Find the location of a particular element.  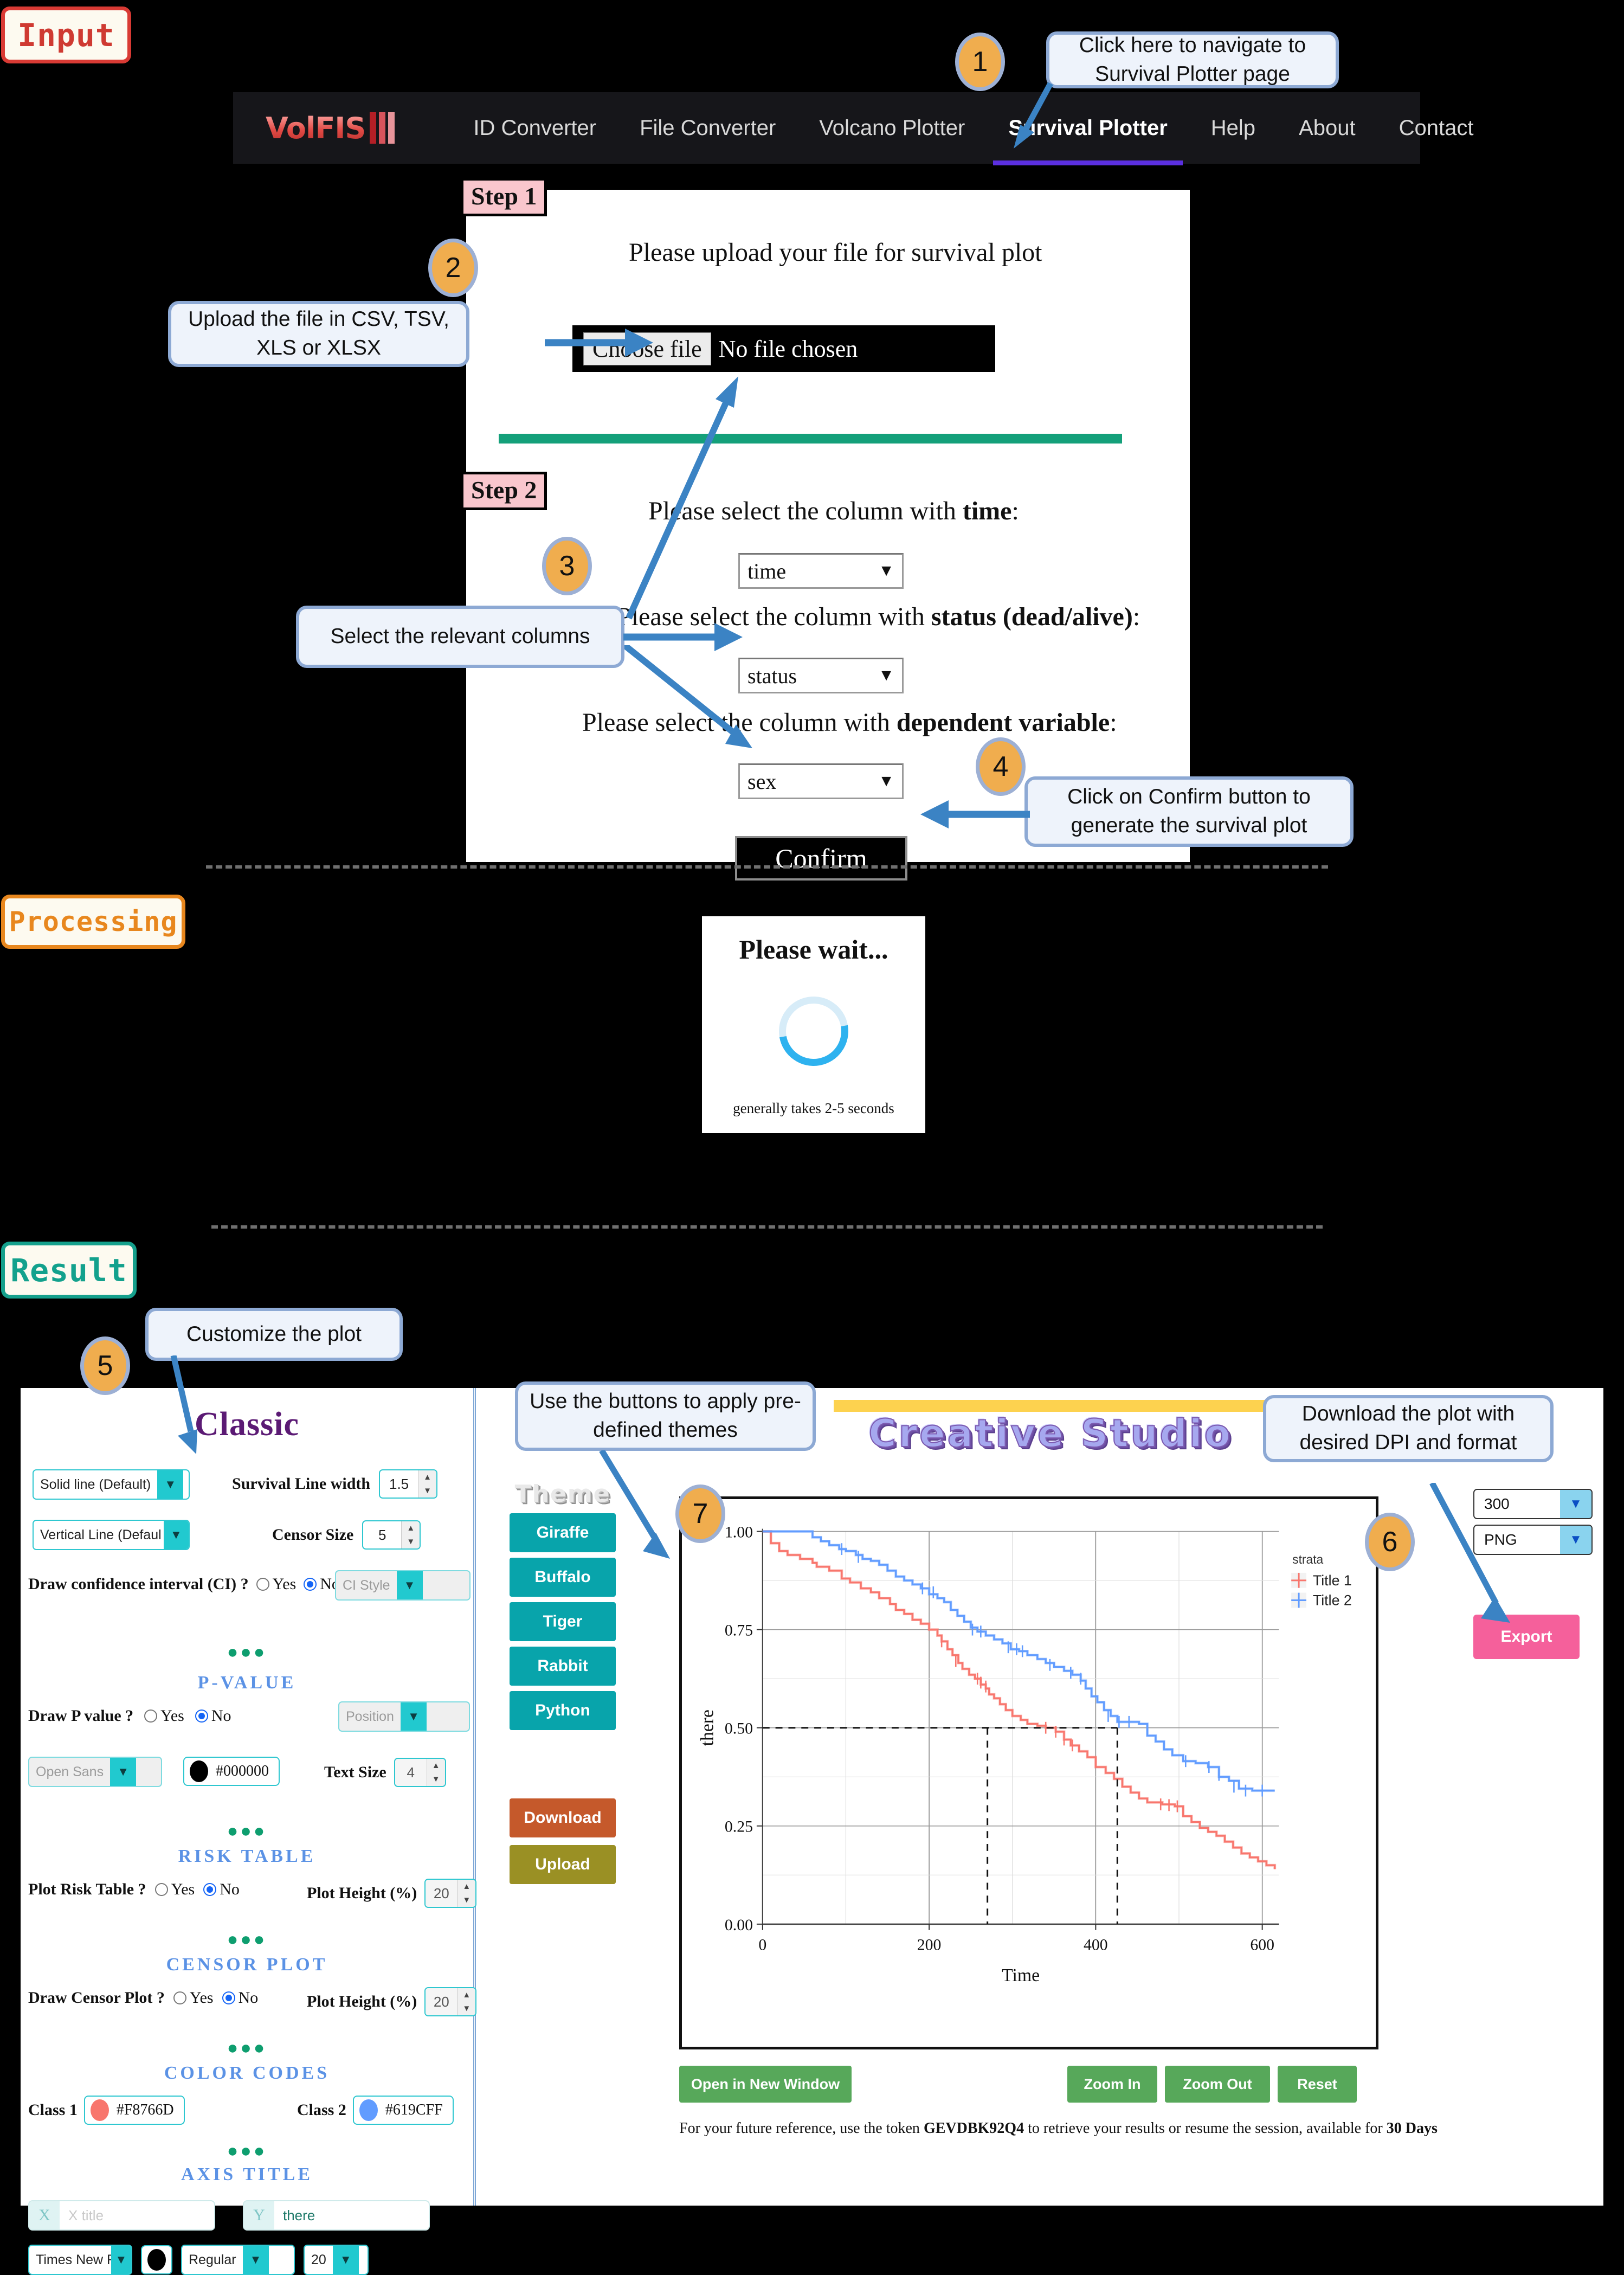

y-title-input: Y there is located at coordinates (336, 2216).